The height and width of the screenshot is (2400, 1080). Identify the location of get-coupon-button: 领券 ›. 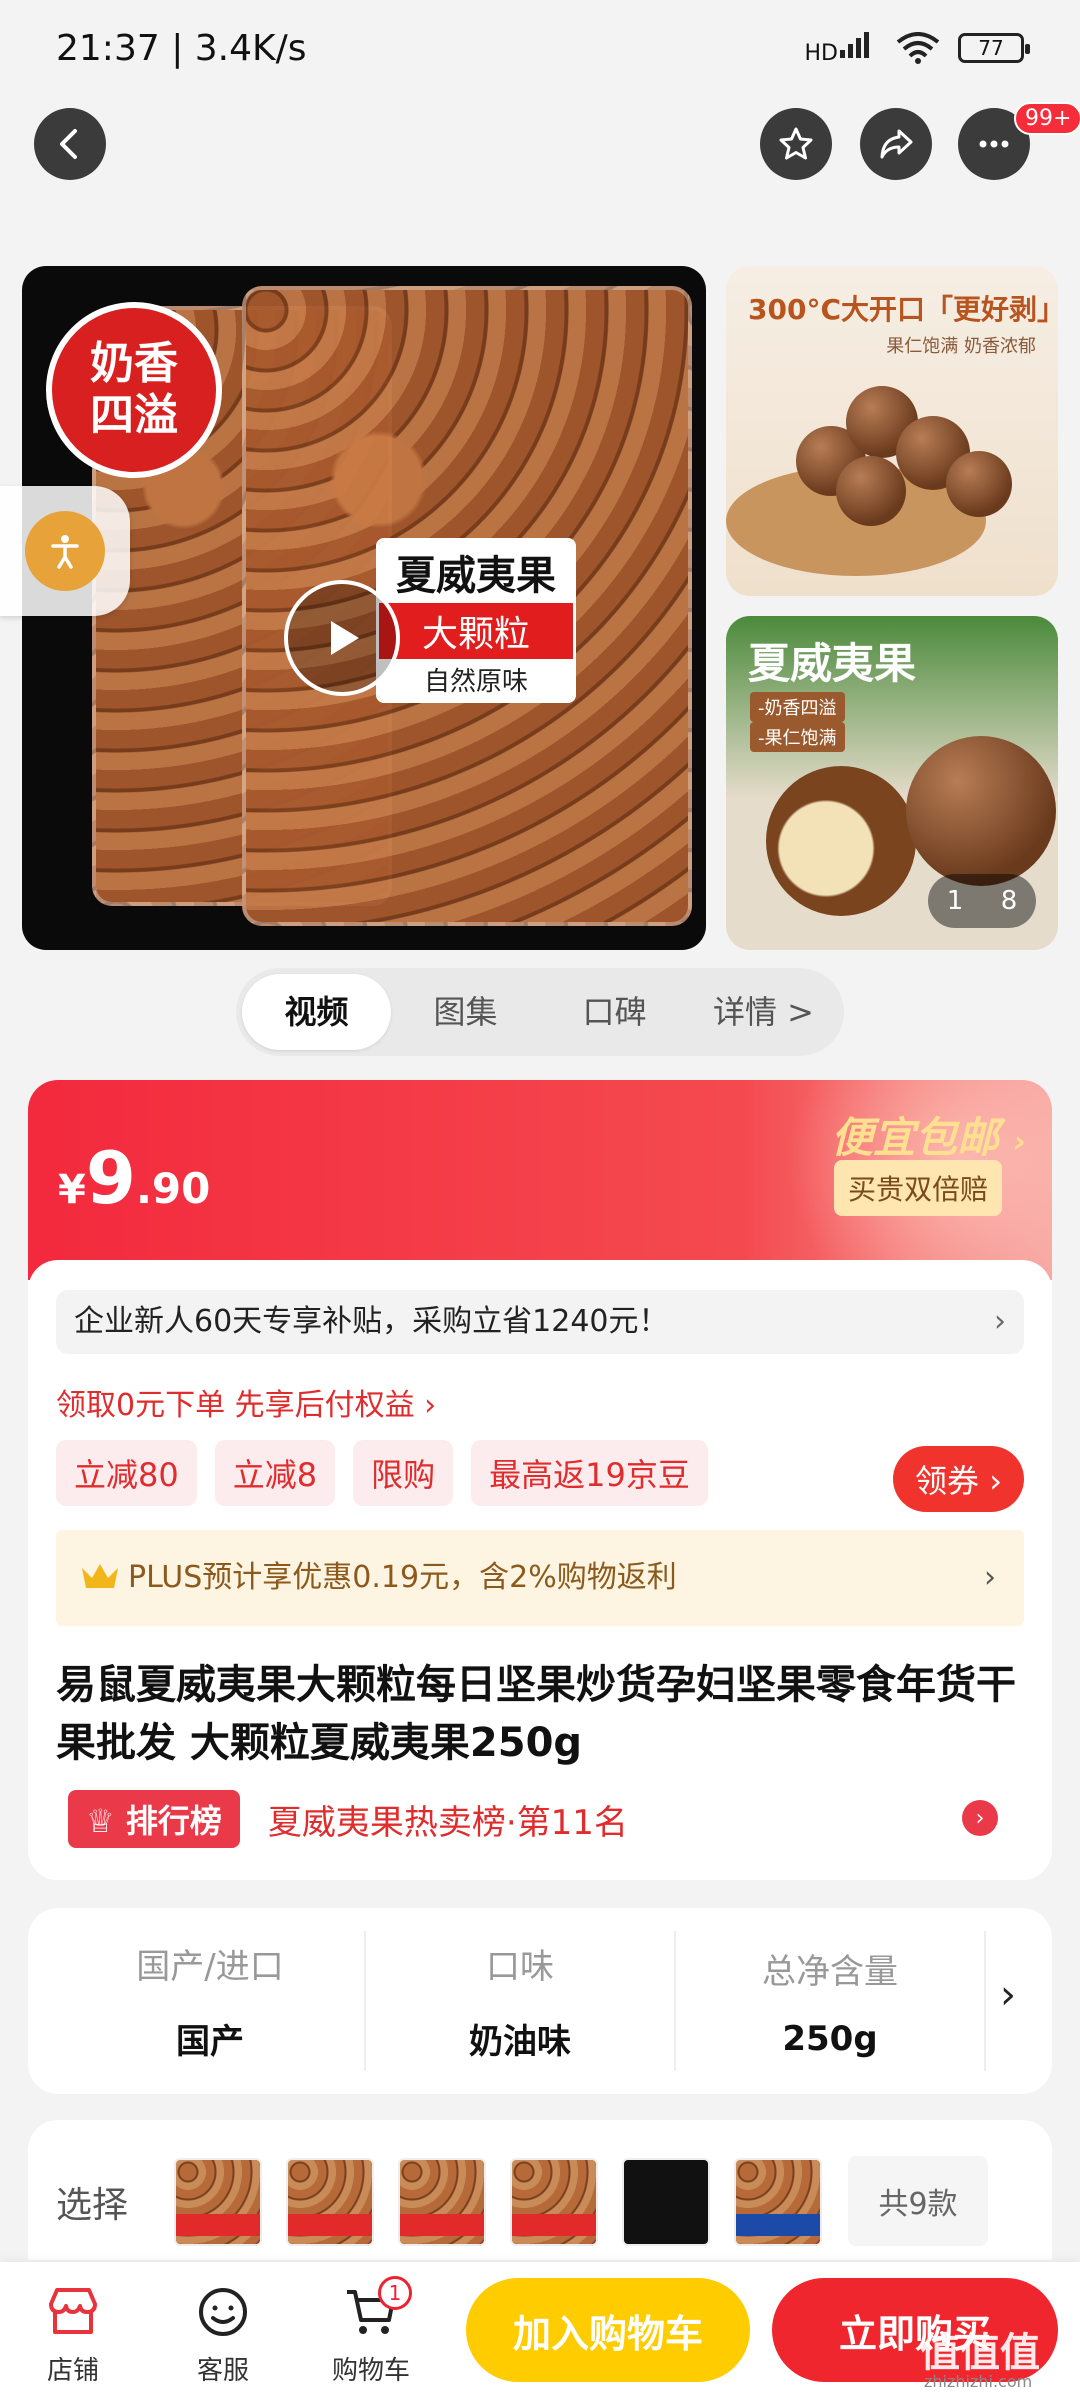
(958, 1479).